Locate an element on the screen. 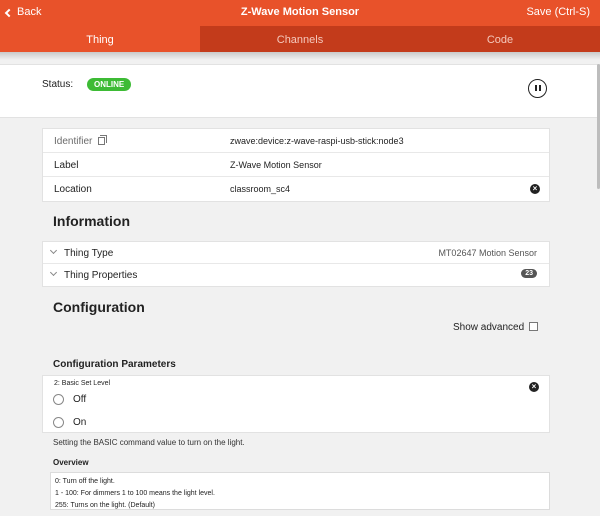 The width and height of the screenshot is (600, 516). overview-line: 0: Turn off the light. is located at coordinates (85, 481).